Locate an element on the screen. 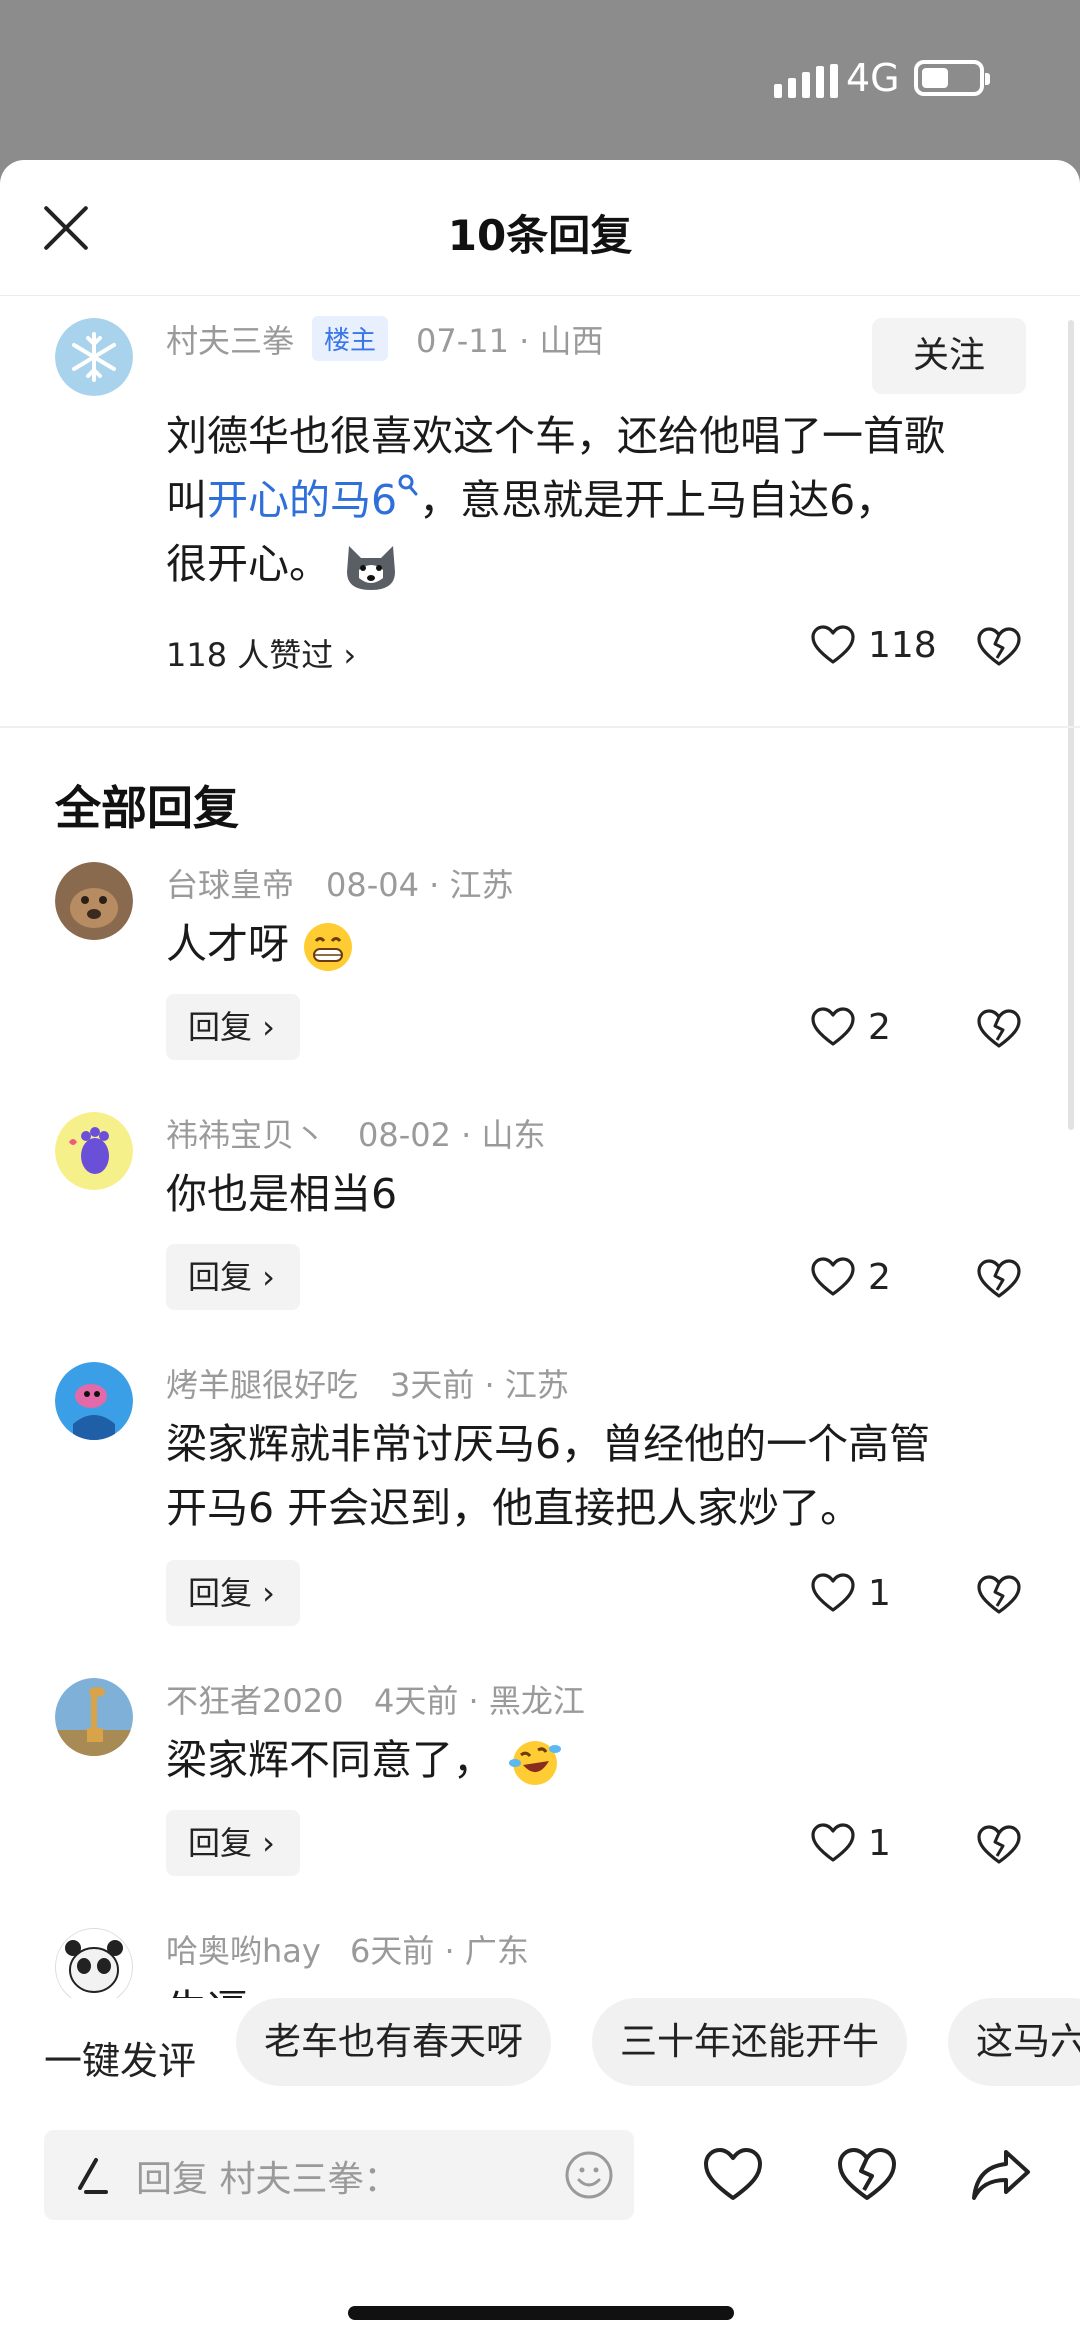 This screenshot has height=2342, width=1080. emoji-icon is located at coordinates (589, 2175).